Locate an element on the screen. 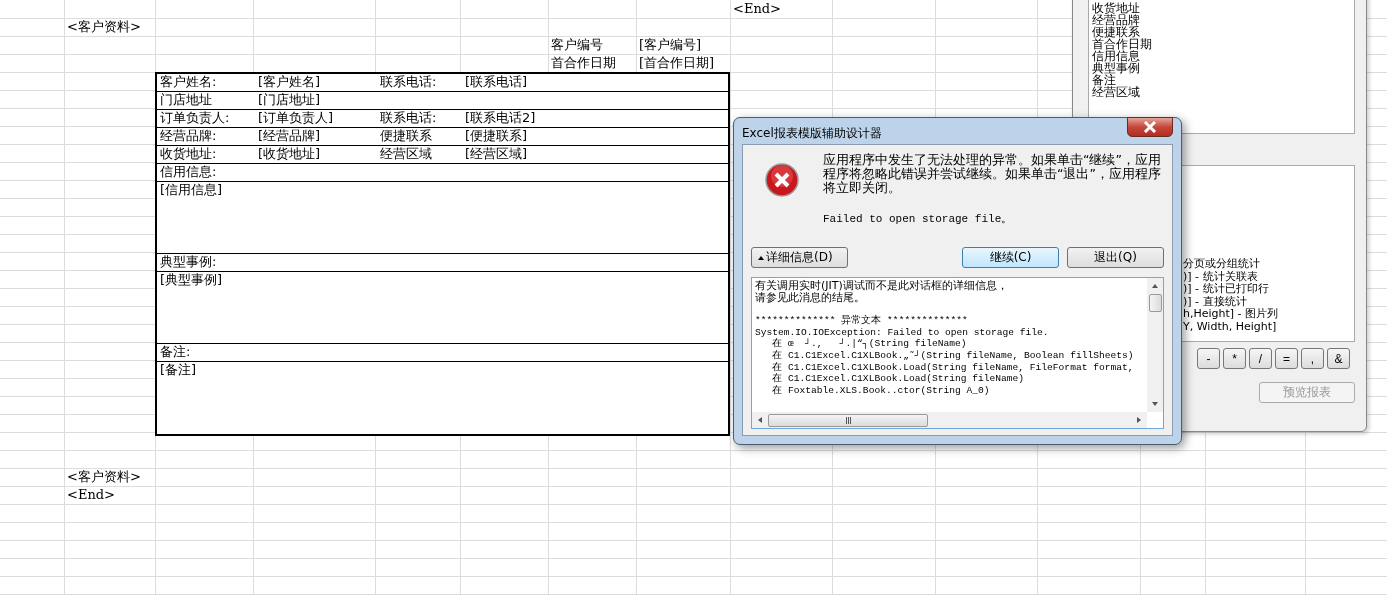 This screenshot has height=595, width=1387. placeholder-field: [便捷联系] is located at coordinates (495, 136).